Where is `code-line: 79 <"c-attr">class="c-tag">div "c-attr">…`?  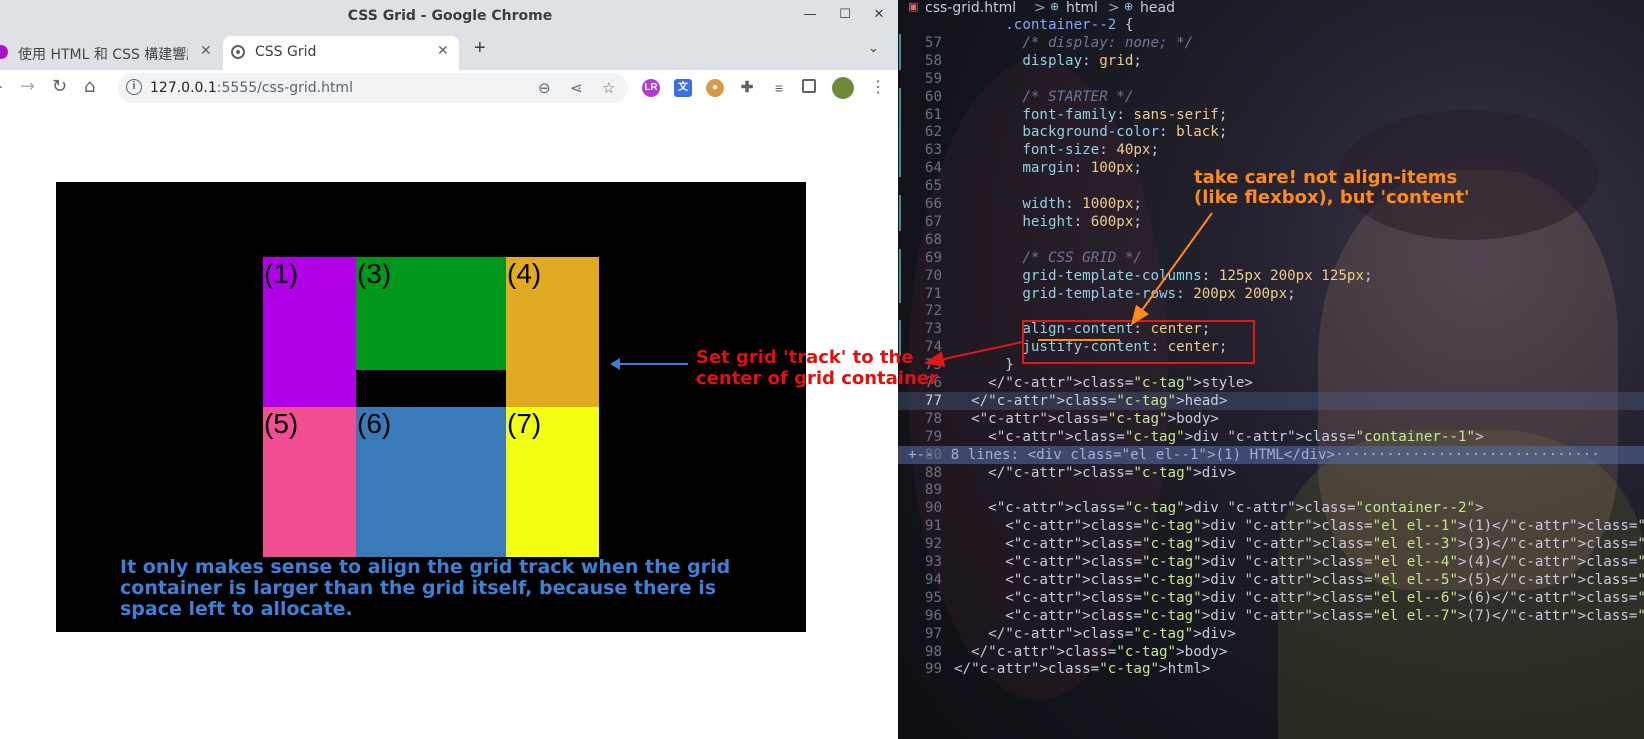
code-line: 79 <"c-attr">class="c-tag">div "c-attr">… is located at coordinates (1271, 437).